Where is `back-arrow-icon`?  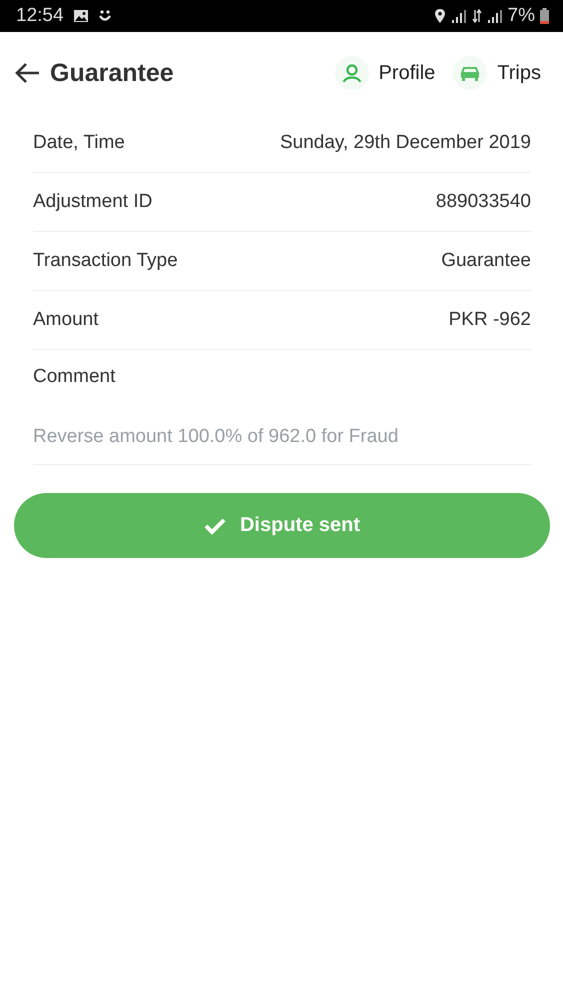
back-arrow-icon is located at coordinates (27, 73).